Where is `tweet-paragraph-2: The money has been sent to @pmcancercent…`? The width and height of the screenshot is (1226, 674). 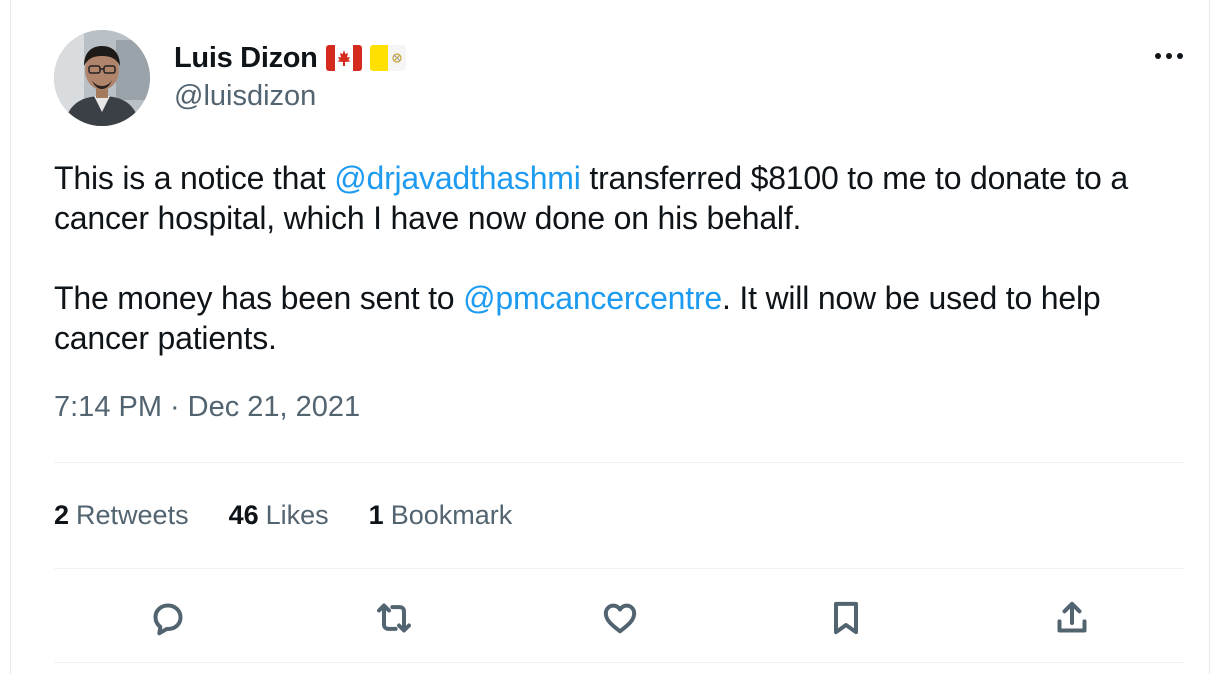 tweet-paragraph-2: The money has been sent to @pmcancercent… is located at coordinates (624, 318).